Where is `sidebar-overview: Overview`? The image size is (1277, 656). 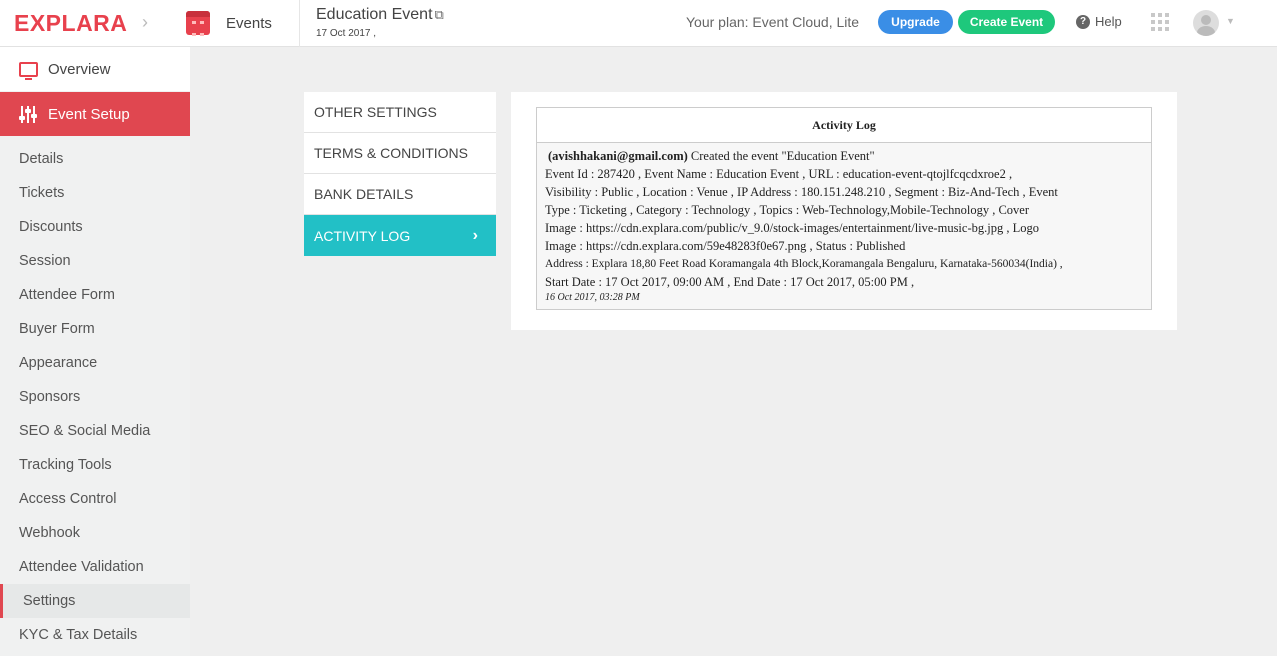 sidebar-overview: Overview is located at coordinates (95, 69).